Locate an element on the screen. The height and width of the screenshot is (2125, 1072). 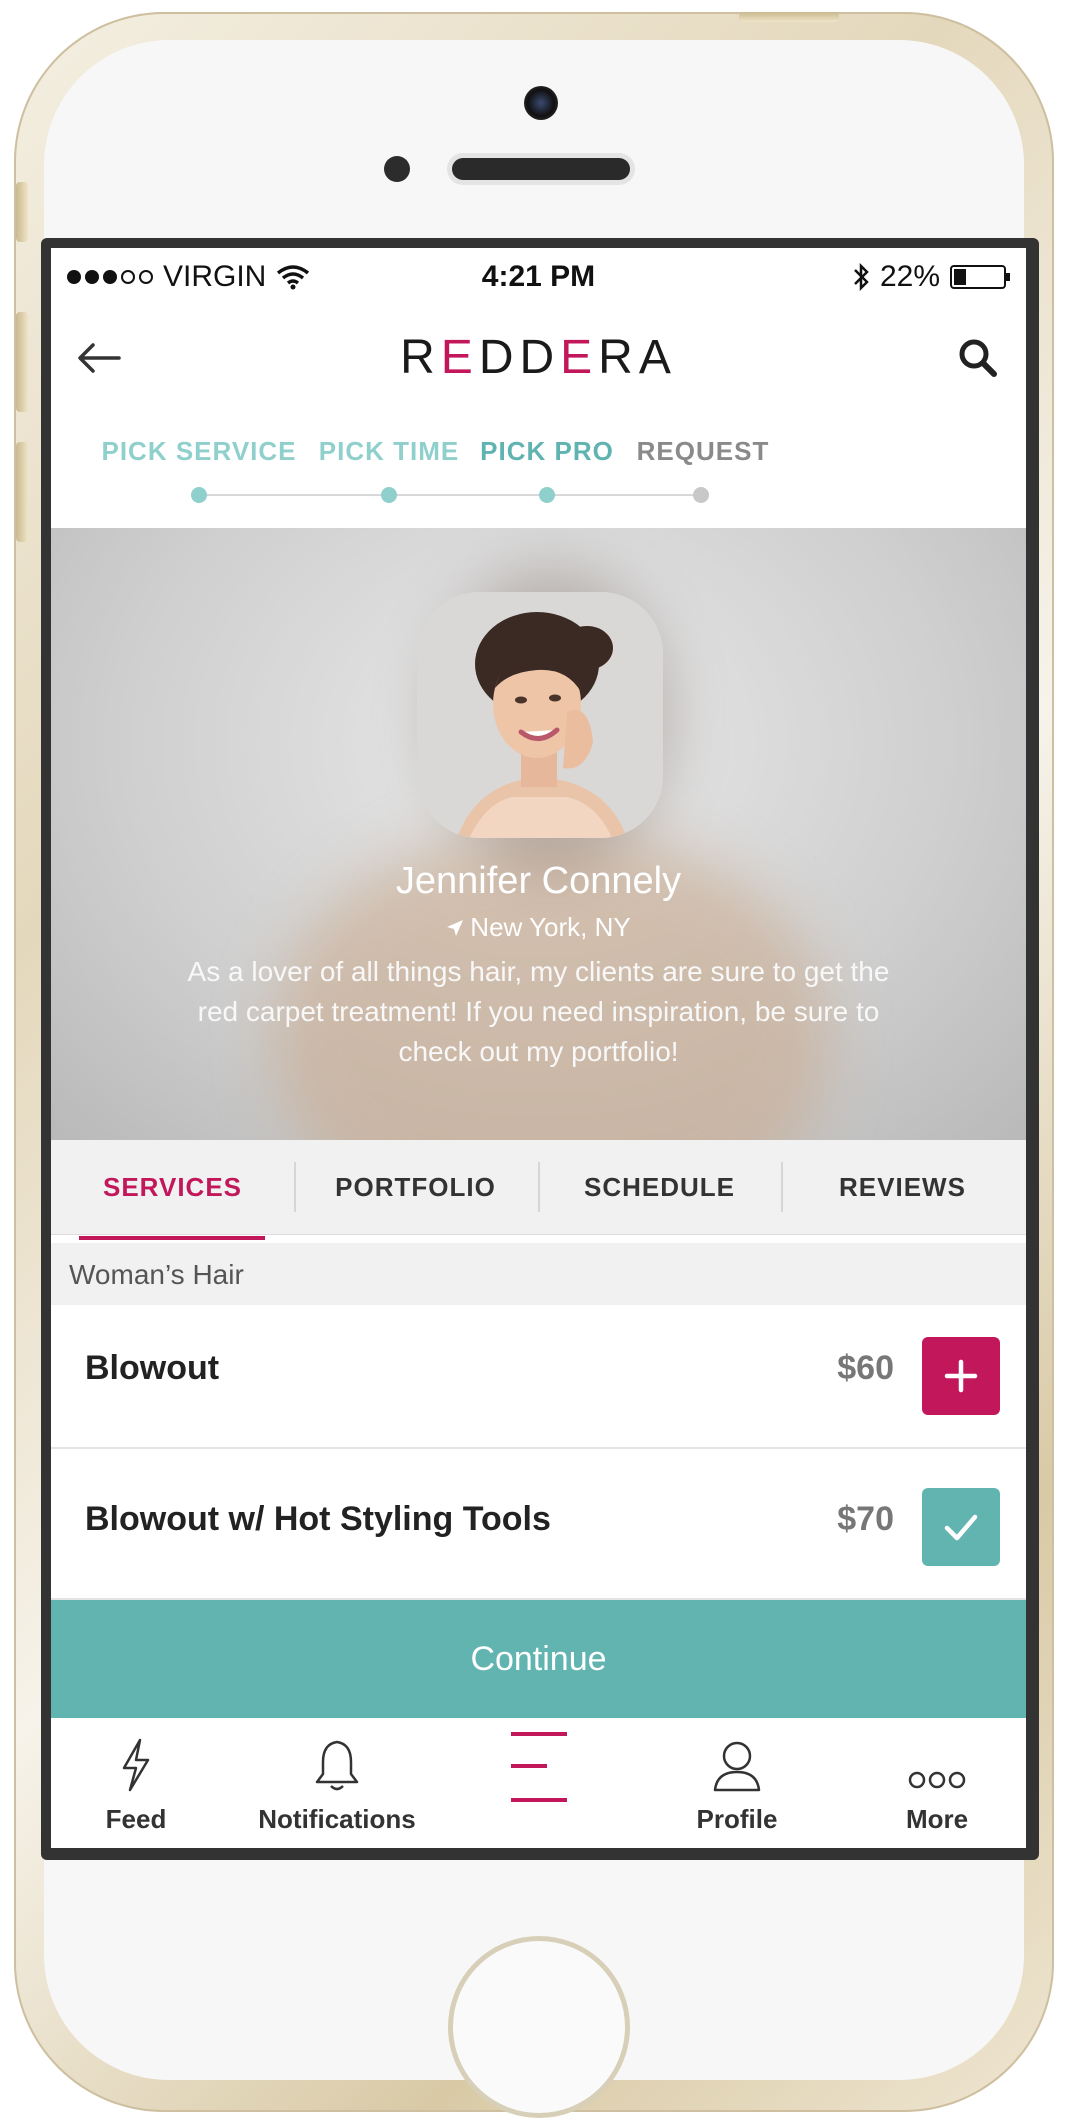
nav-label: More is located at coordinates (937, 1819).